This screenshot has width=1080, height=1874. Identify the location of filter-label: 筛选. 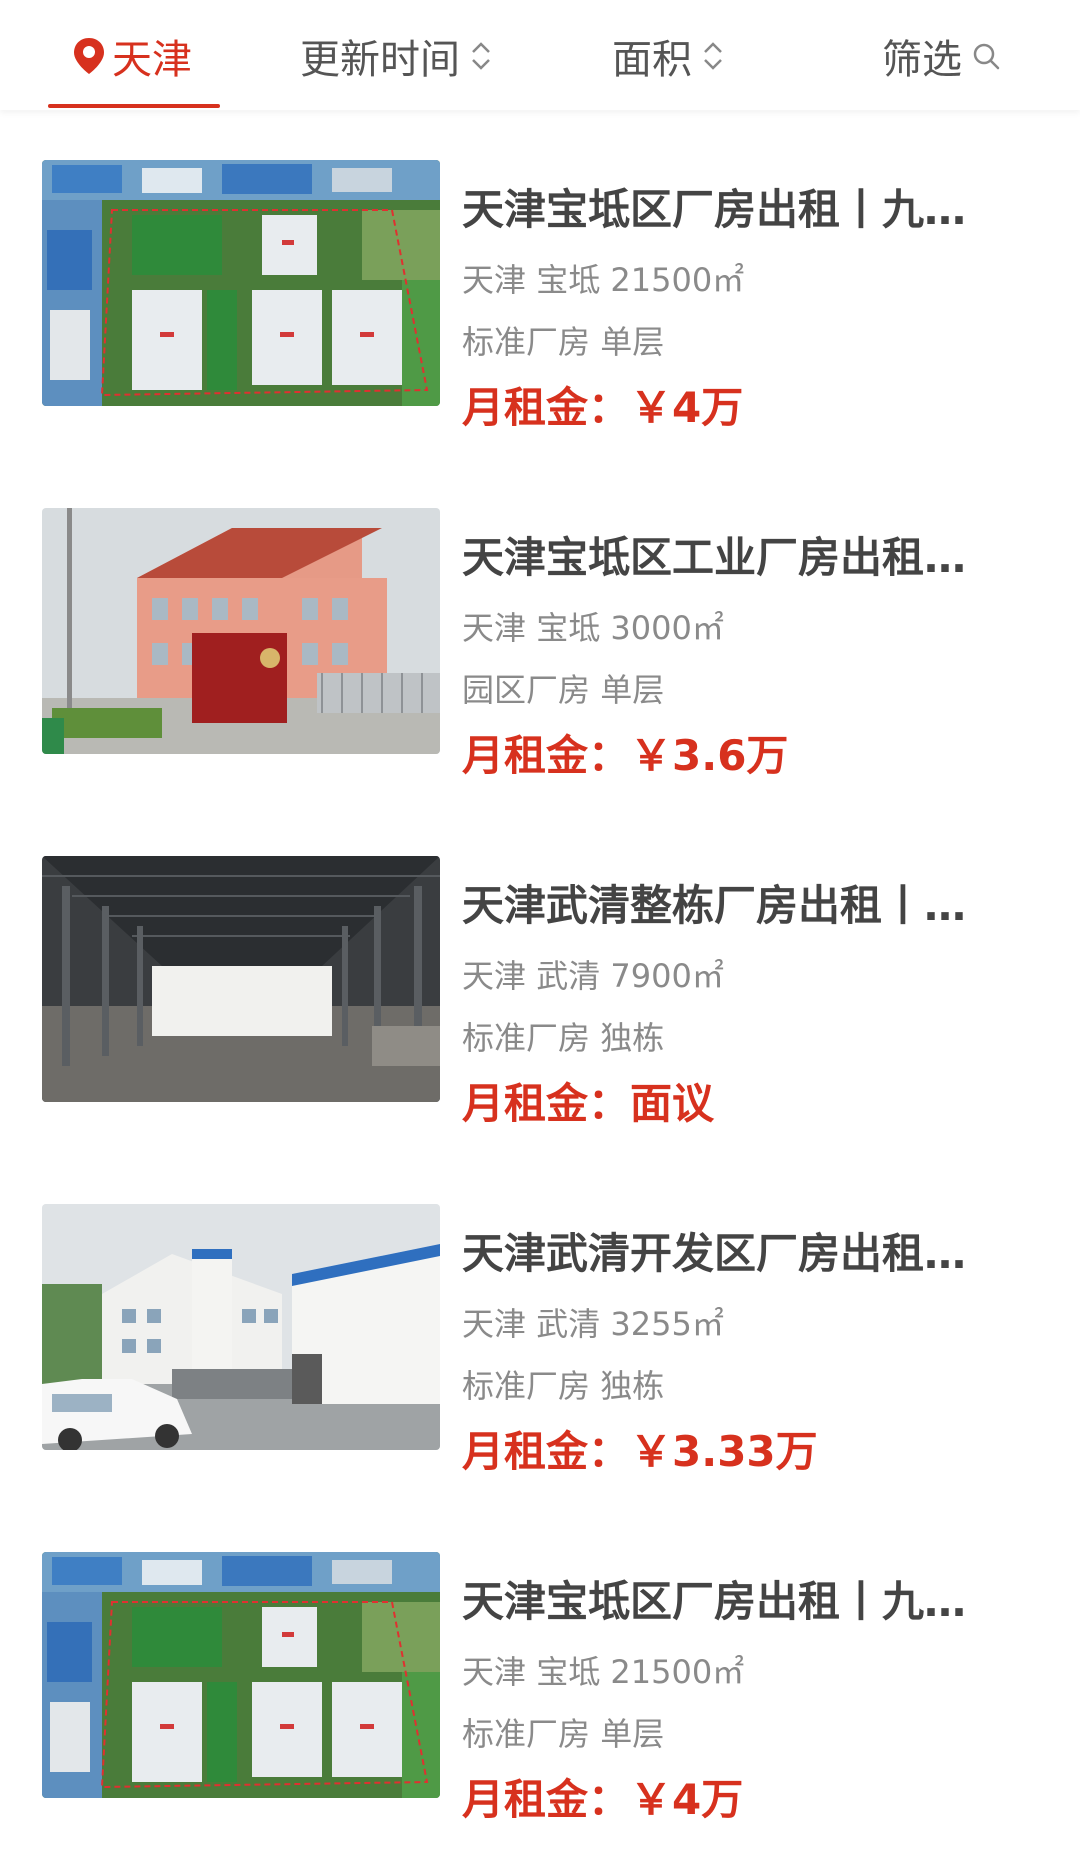
(922, 60).